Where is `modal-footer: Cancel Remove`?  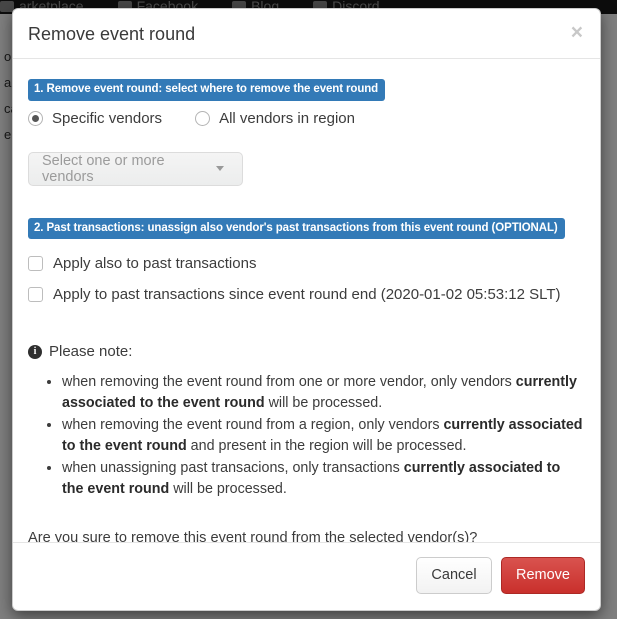
modal-footer: Cancel Remove is located at coordinates (306, 576).